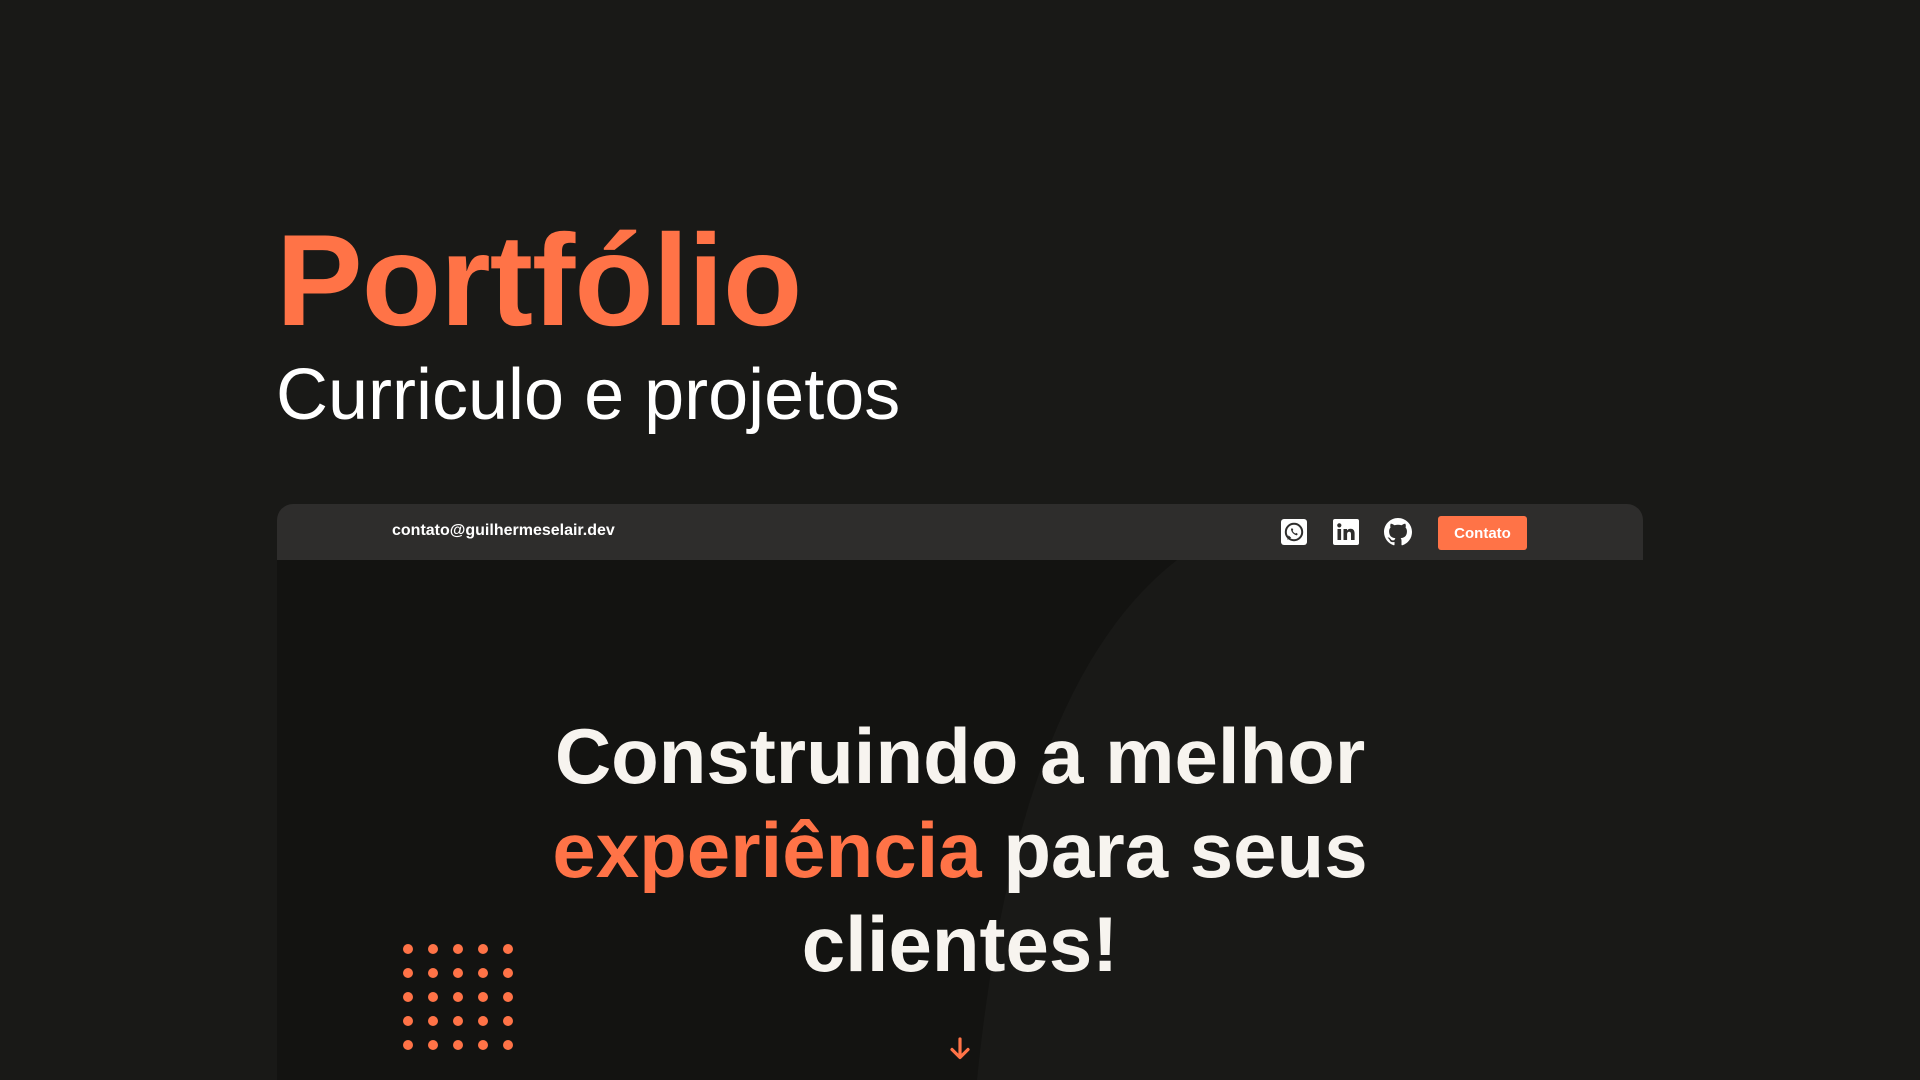  I want to click on site-header: contato@guilhermeselair.dev Contato, so click(960, 532).